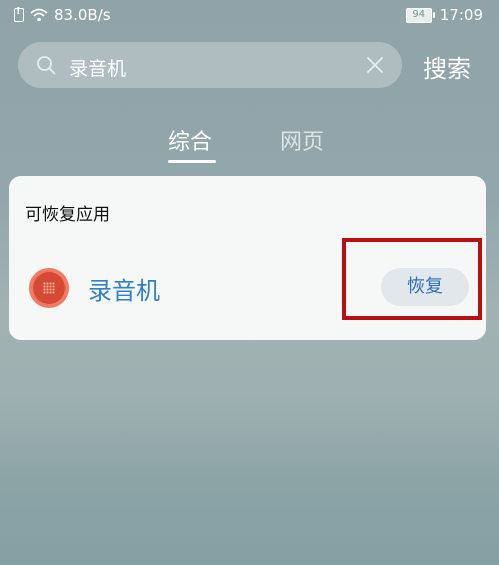 This screenshot has height=565, width=499. What do you see at coordinates (67, 215) in the screenshot?
I see `card-title: 可恢复应用` at bounding box center [67, 215].